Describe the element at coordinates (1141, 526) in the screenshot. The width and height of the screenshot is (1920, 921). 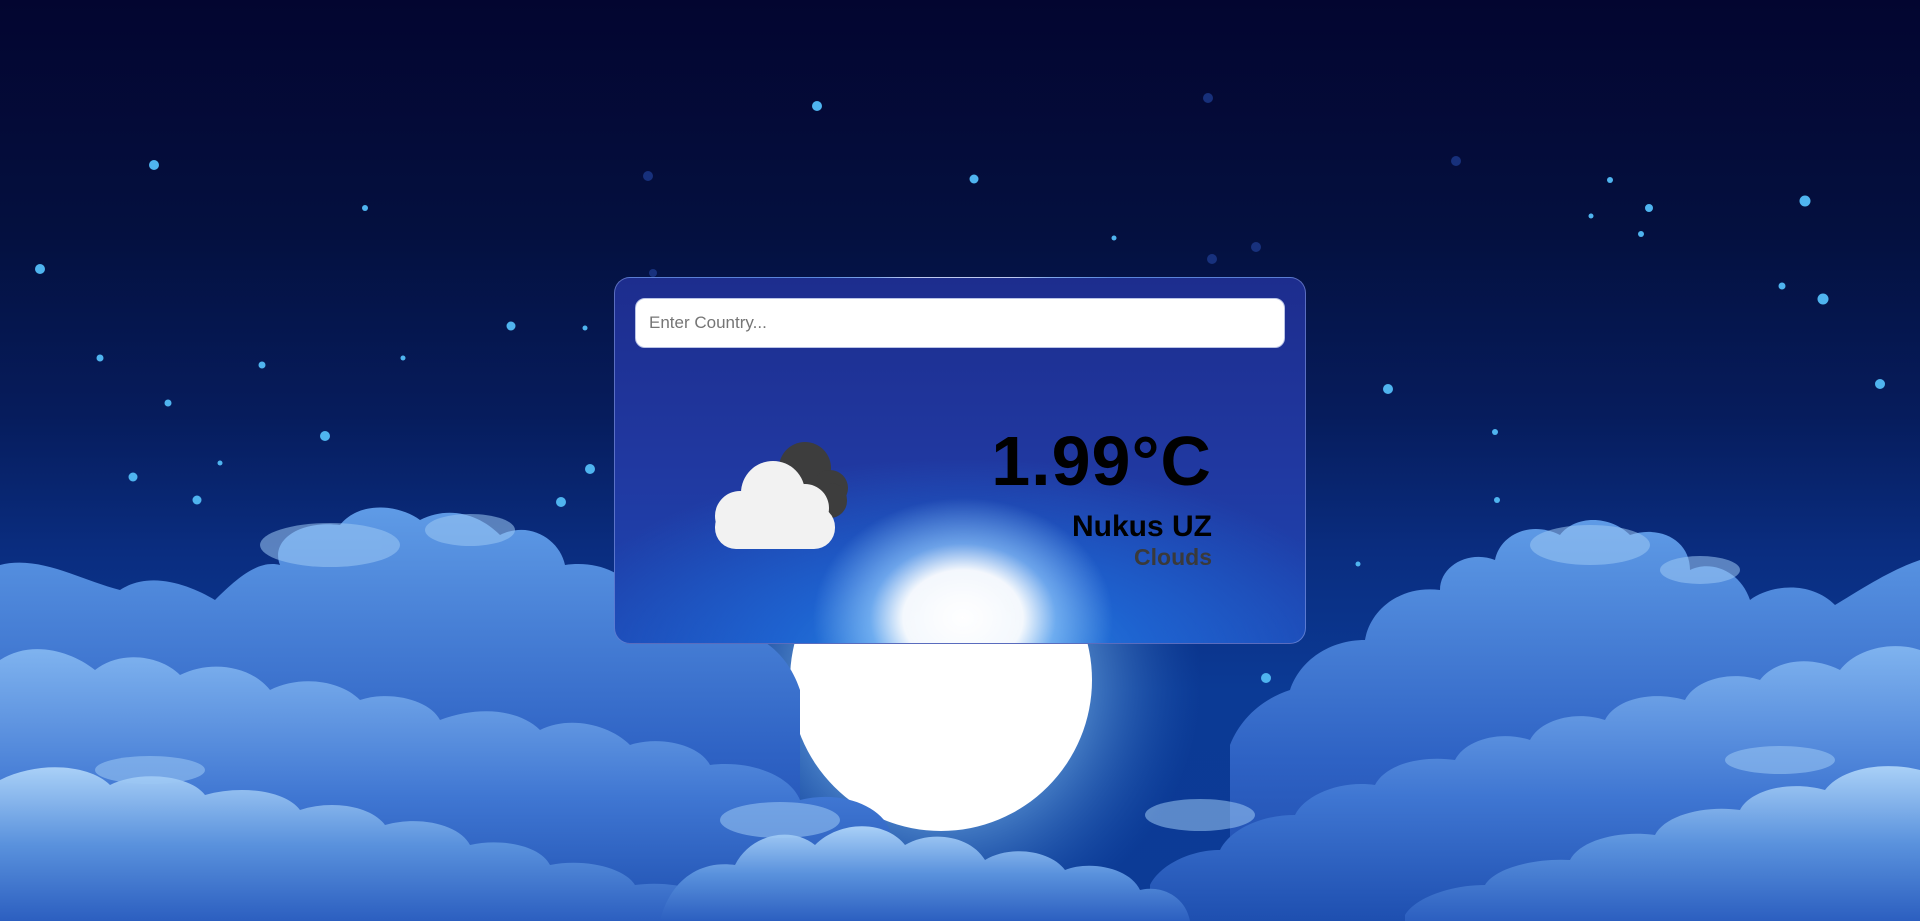
I see `location-name: Nukus UZ` at that location.